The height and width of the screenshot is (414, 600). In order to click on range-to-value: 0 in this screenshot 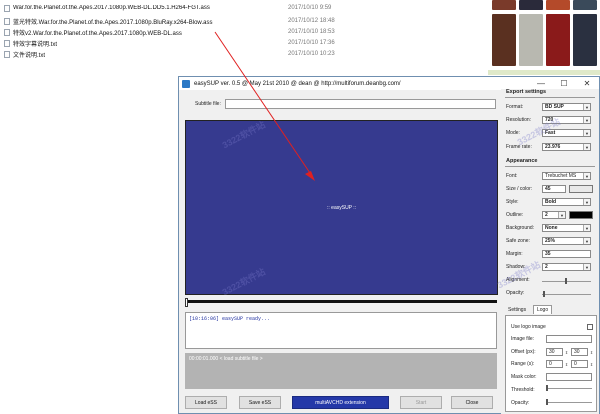, I will do `click(575, 364)`.